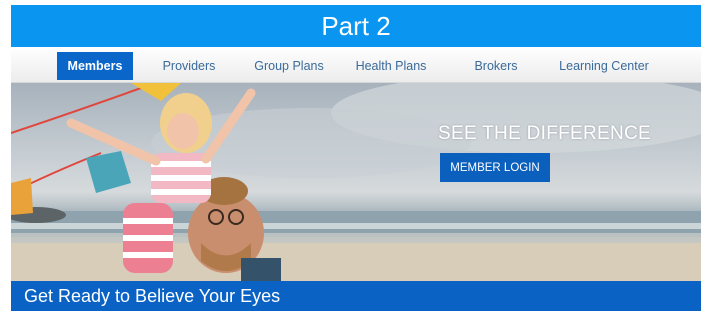  What do you see at coordinates (391, 66) in the screenshot?
I see `nav-item-health-plans: Health Plans` at bounding box center [391, 66].